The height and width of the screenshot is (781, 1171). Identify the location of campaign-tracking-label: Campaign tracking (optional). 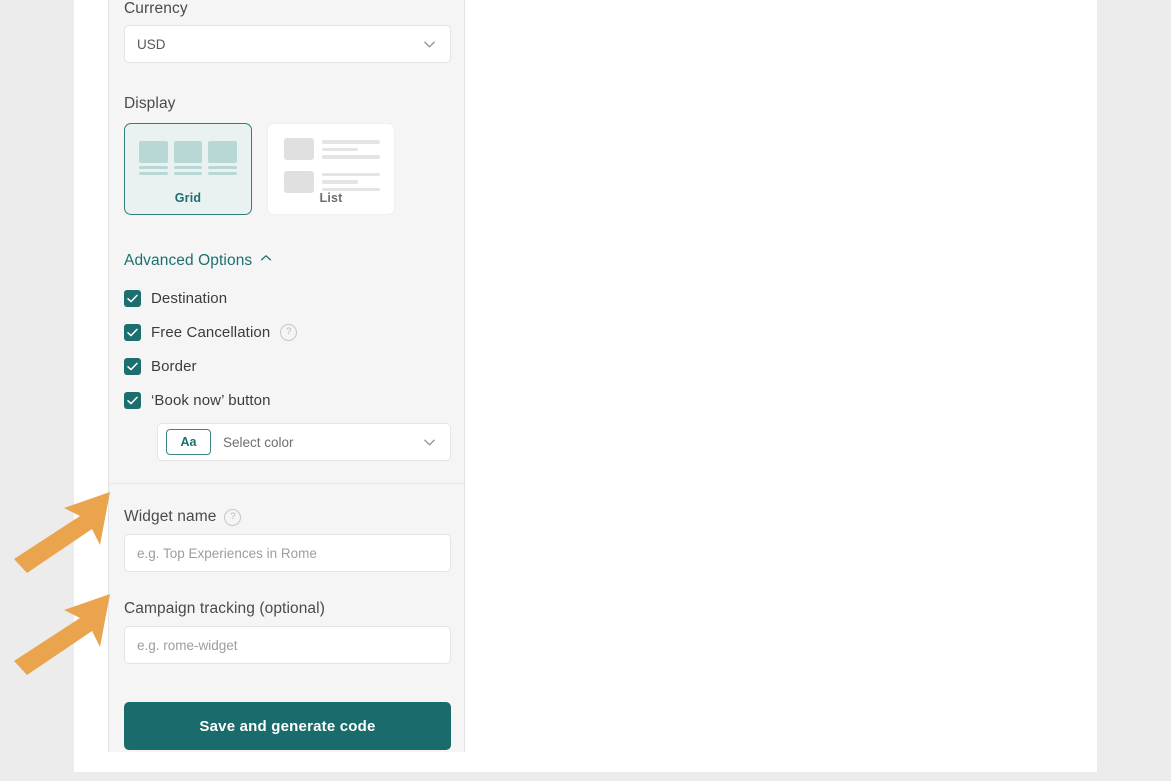
(224, 608).